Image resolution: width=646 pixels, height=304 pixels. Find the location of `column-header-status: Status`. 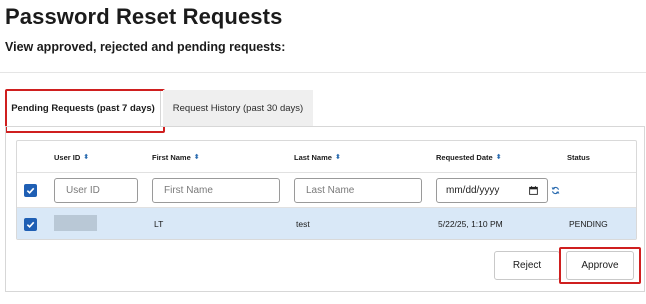

column-header-status: Status is located at coordinates (578, 157).